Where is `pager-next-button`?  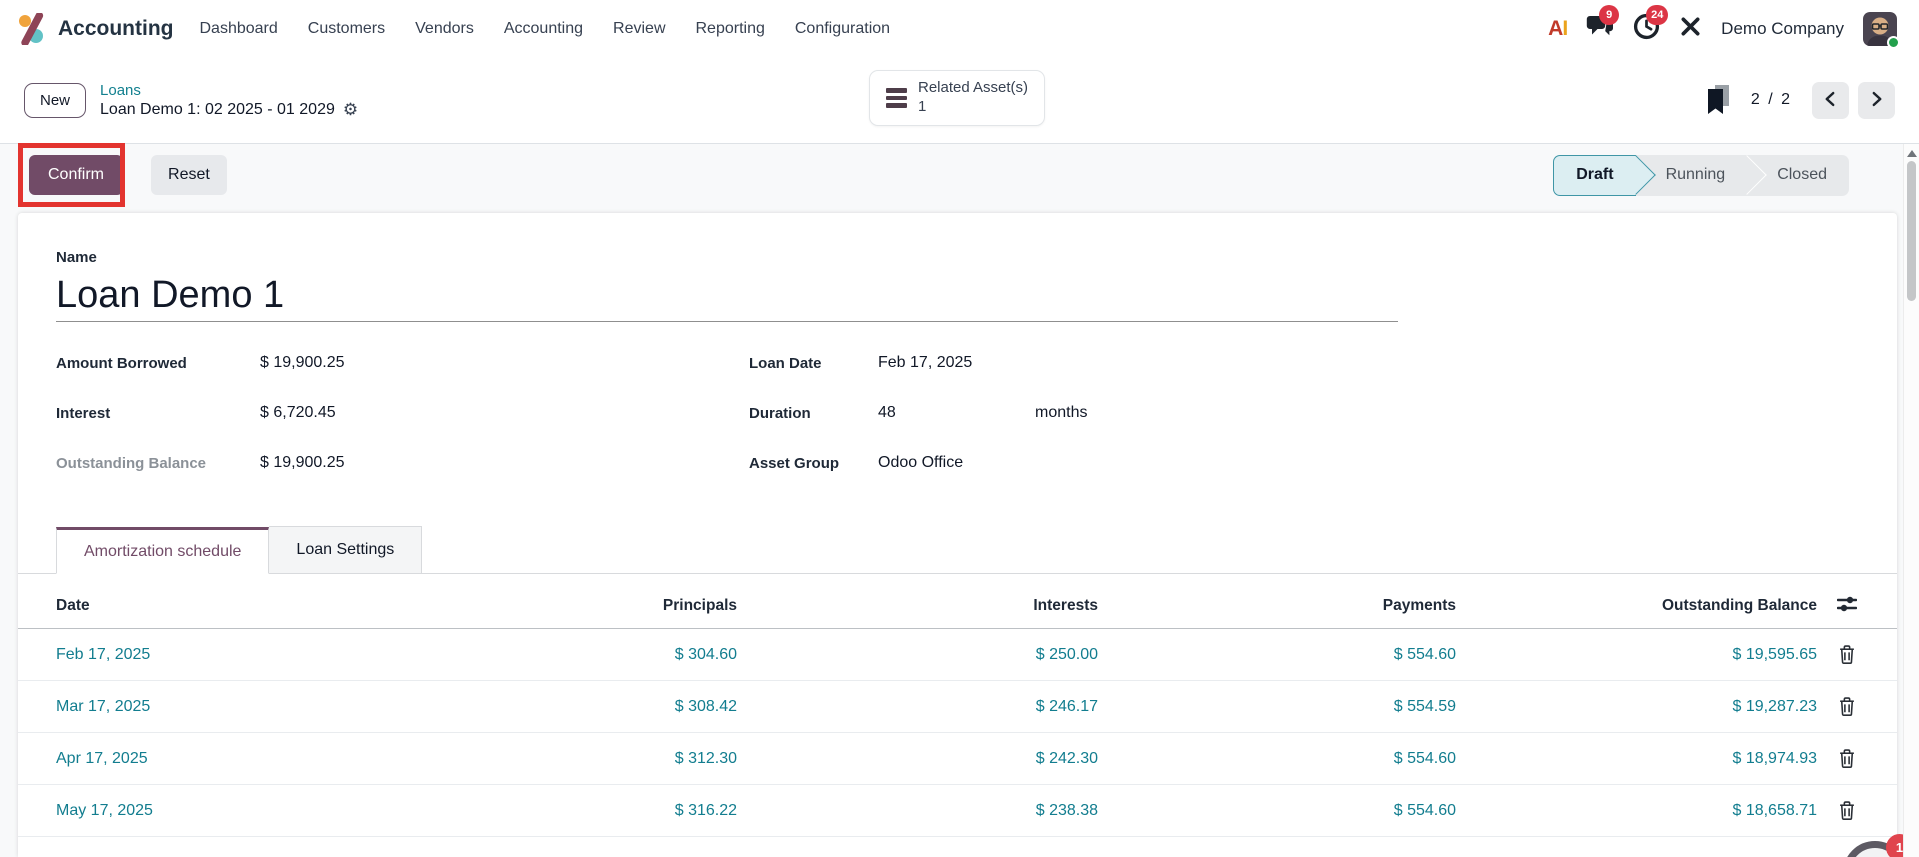
pager-next-button is located at coordinates (1876, 100).